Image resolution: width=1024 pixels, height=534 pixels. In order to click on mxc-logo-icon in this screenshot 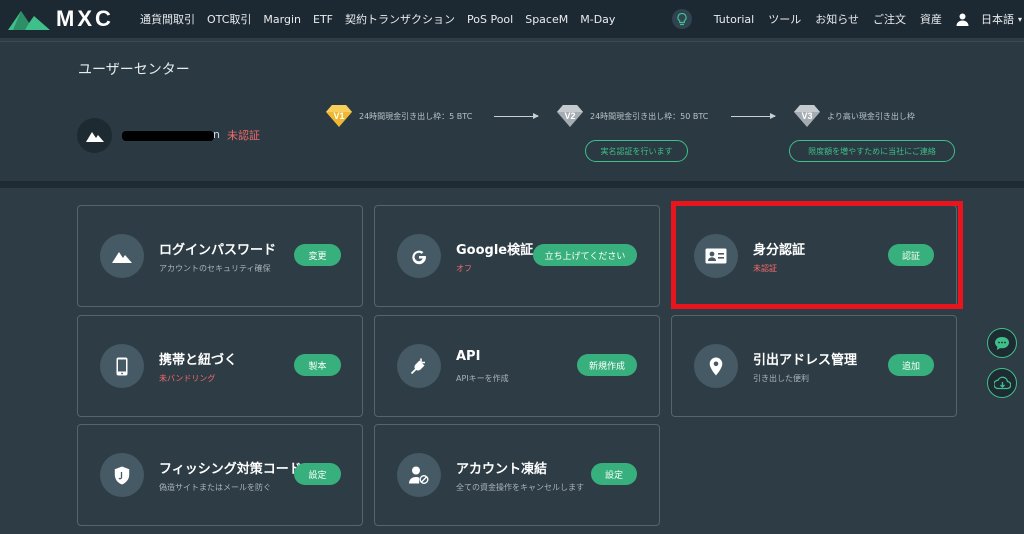, I will do `click(29, 20)`.